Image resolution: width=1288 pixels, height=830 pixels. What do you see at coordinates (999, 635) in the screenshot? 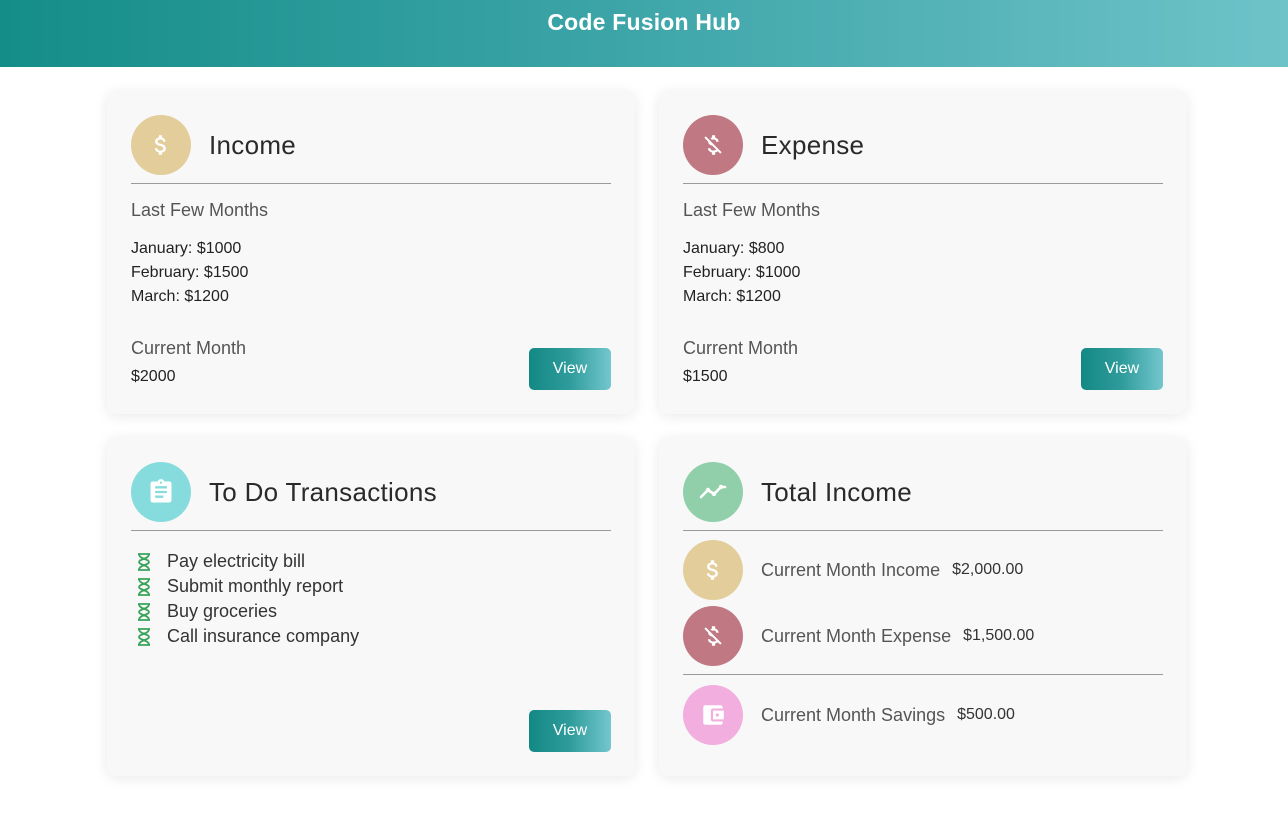
I see `current-month-expense-amount: $1,500.00` at bounding box center [999, 635].